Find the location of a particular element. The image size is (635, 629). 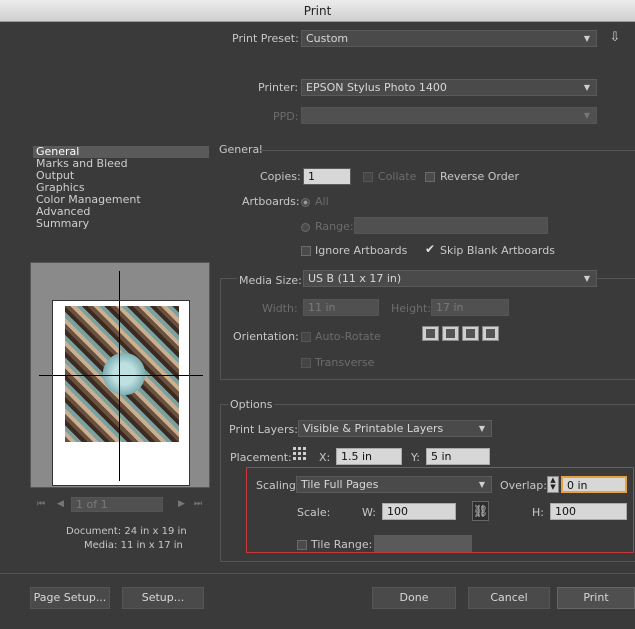

placement-label: Placement: is located at coordinates (261, 457).